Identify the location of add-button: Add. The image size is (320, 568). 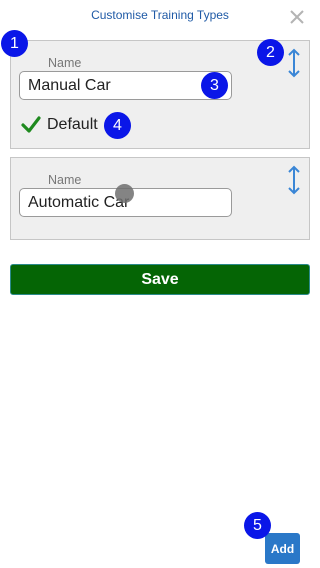
(282, 548).